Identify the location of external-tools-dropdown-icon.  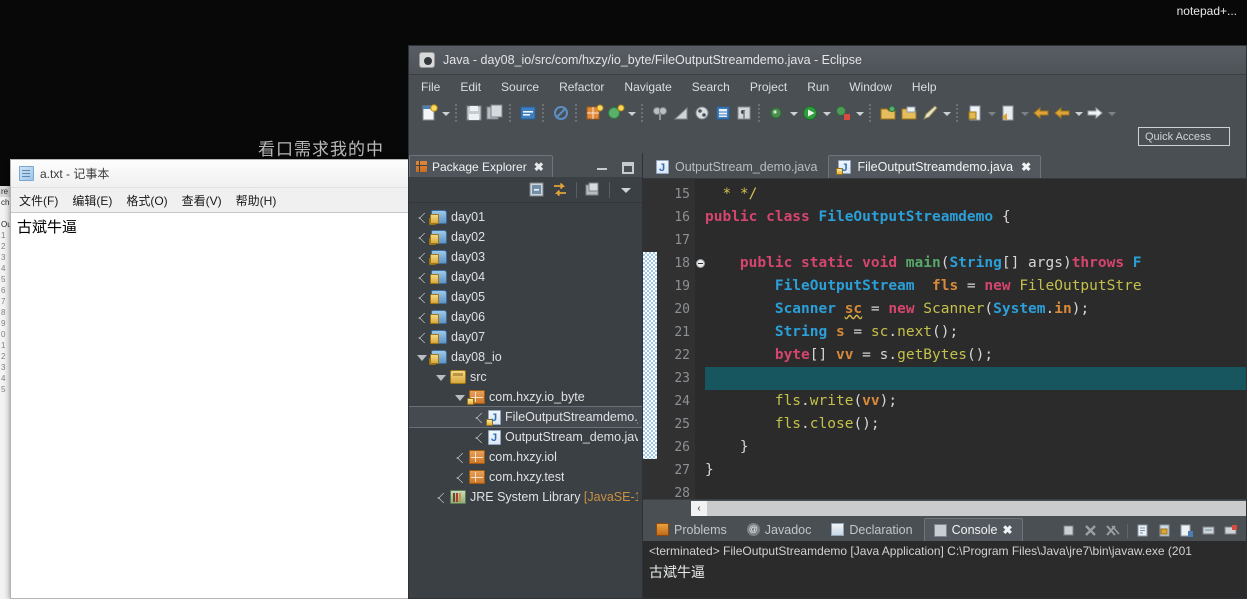
(793, 113).